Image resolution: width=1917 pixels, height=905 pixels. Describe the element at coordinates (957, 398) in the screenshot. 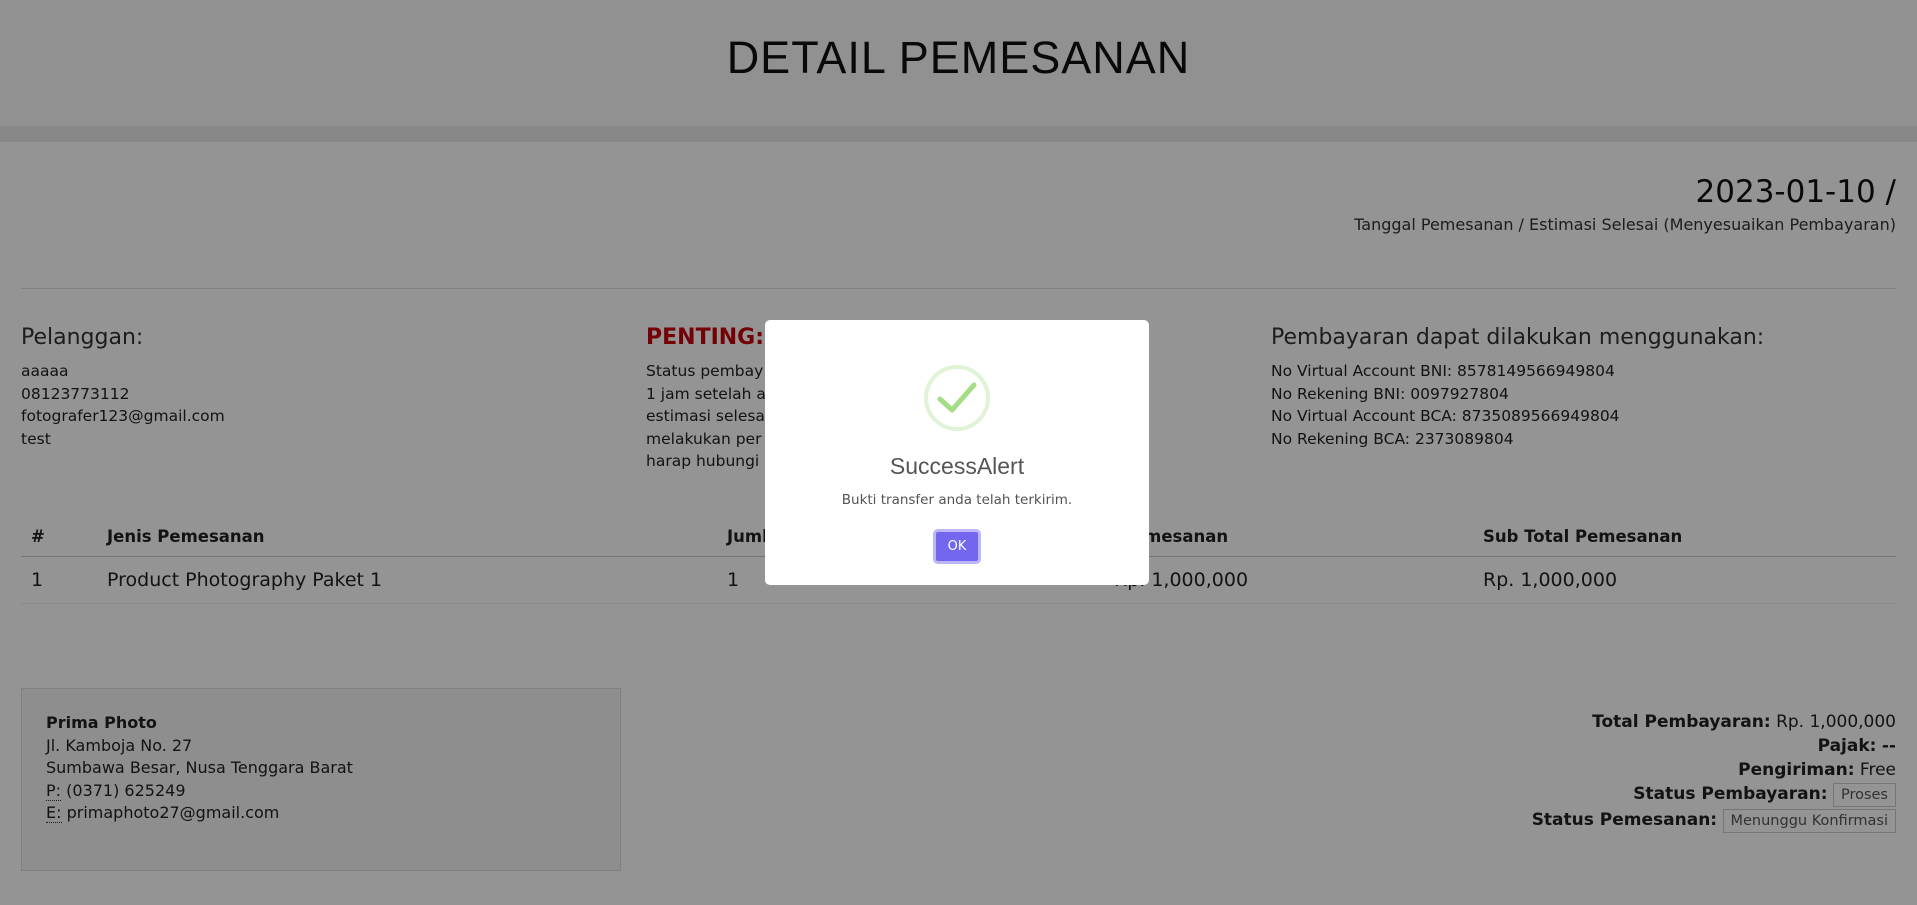

I see `checkmark-icon` at that location.